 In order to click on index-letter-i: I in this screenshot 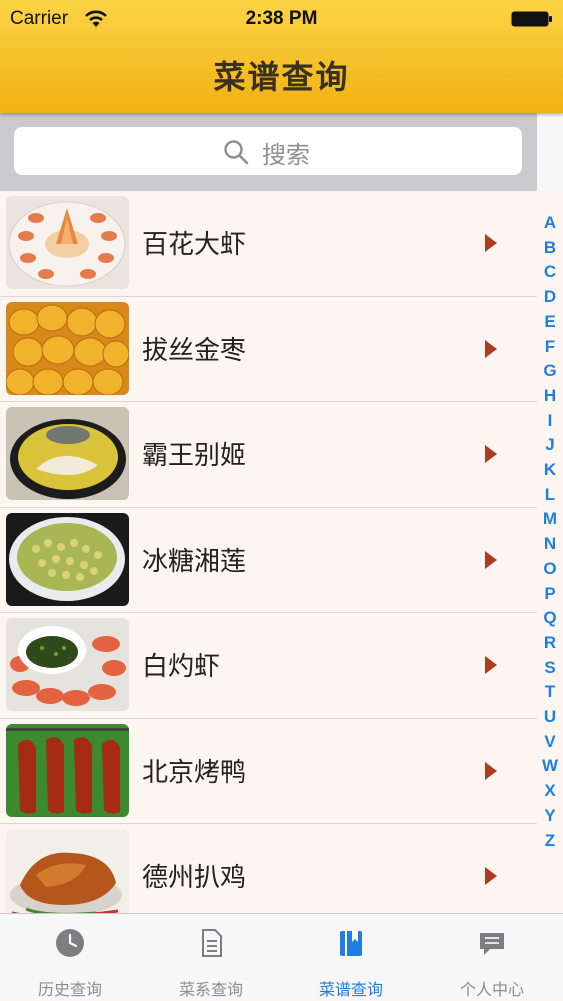, I will do `click(550, 421)`.